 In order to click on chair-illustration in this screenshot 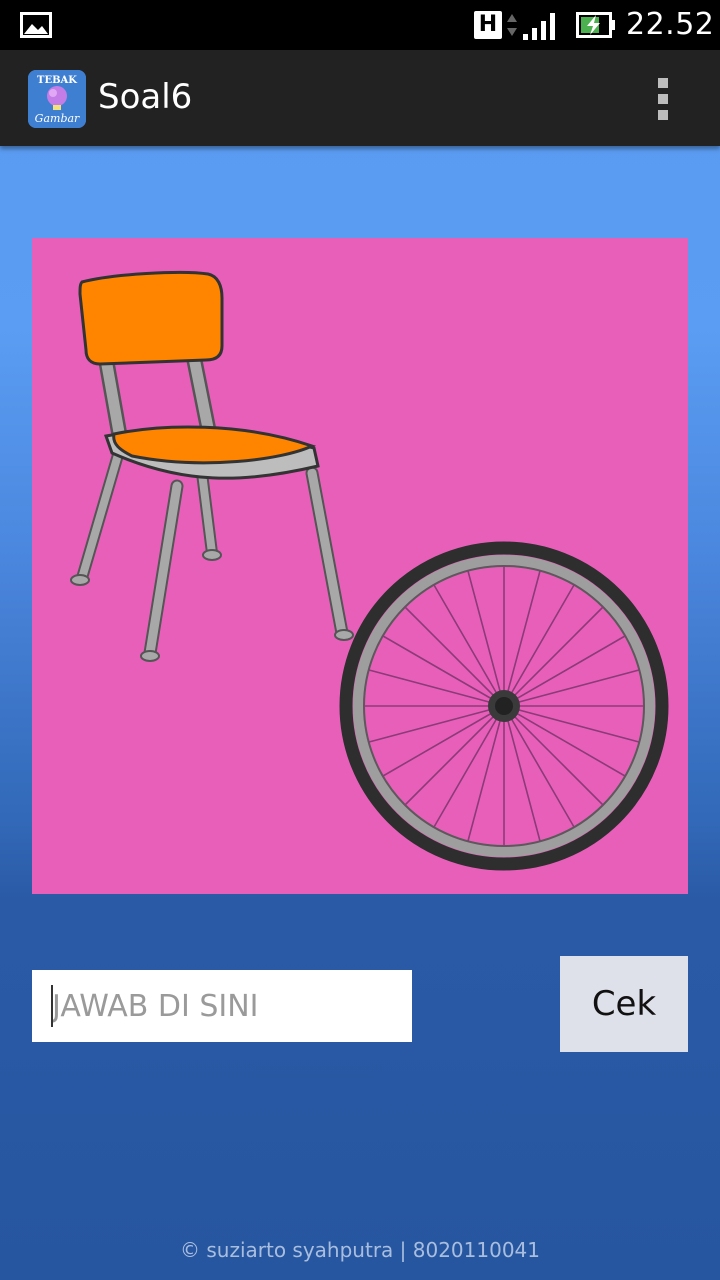, I will do `click(212, 466)`.